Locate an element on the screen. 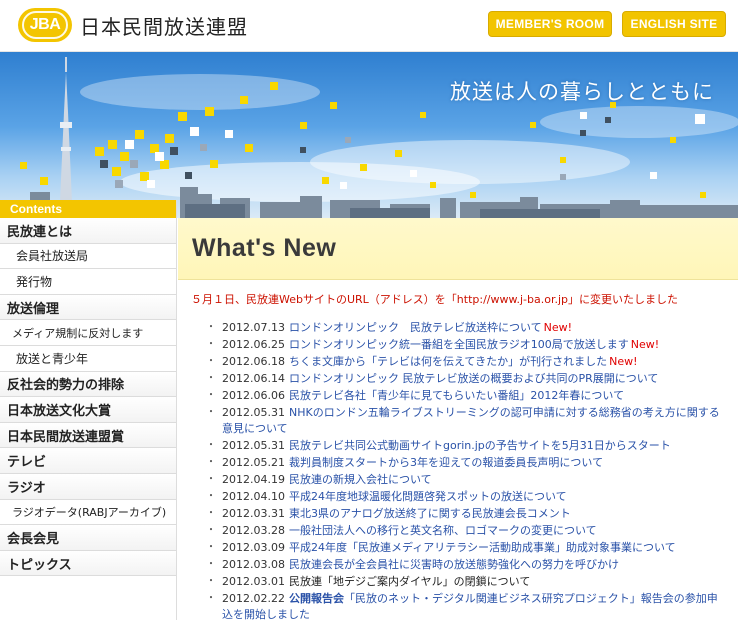  news-link: 平成24年度「民放連メディアリテラシー活動助成事業」助成対象事業について is located at coordinates (482, 547).